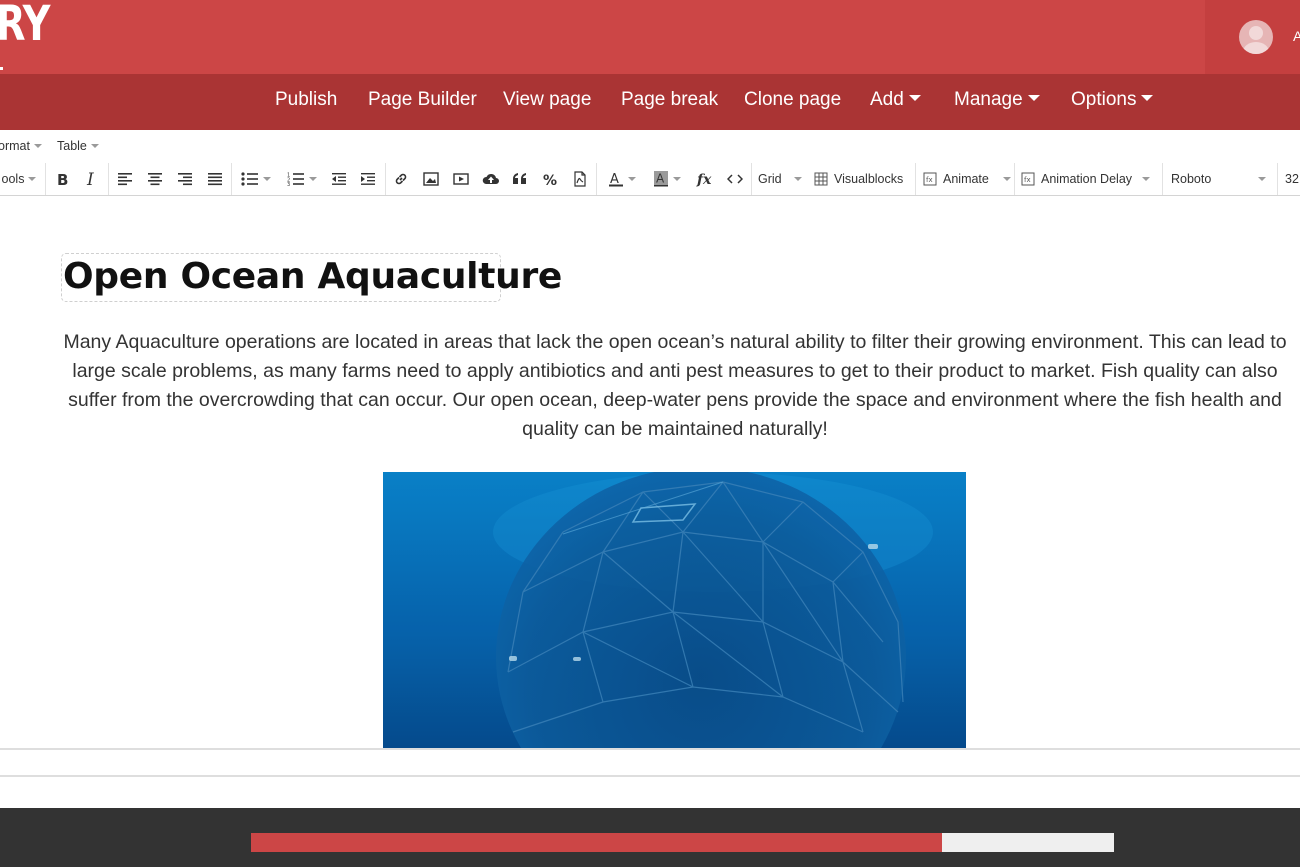 The image size is (1300, 867). I want to click on percent-icon: %, so click(550, 179).